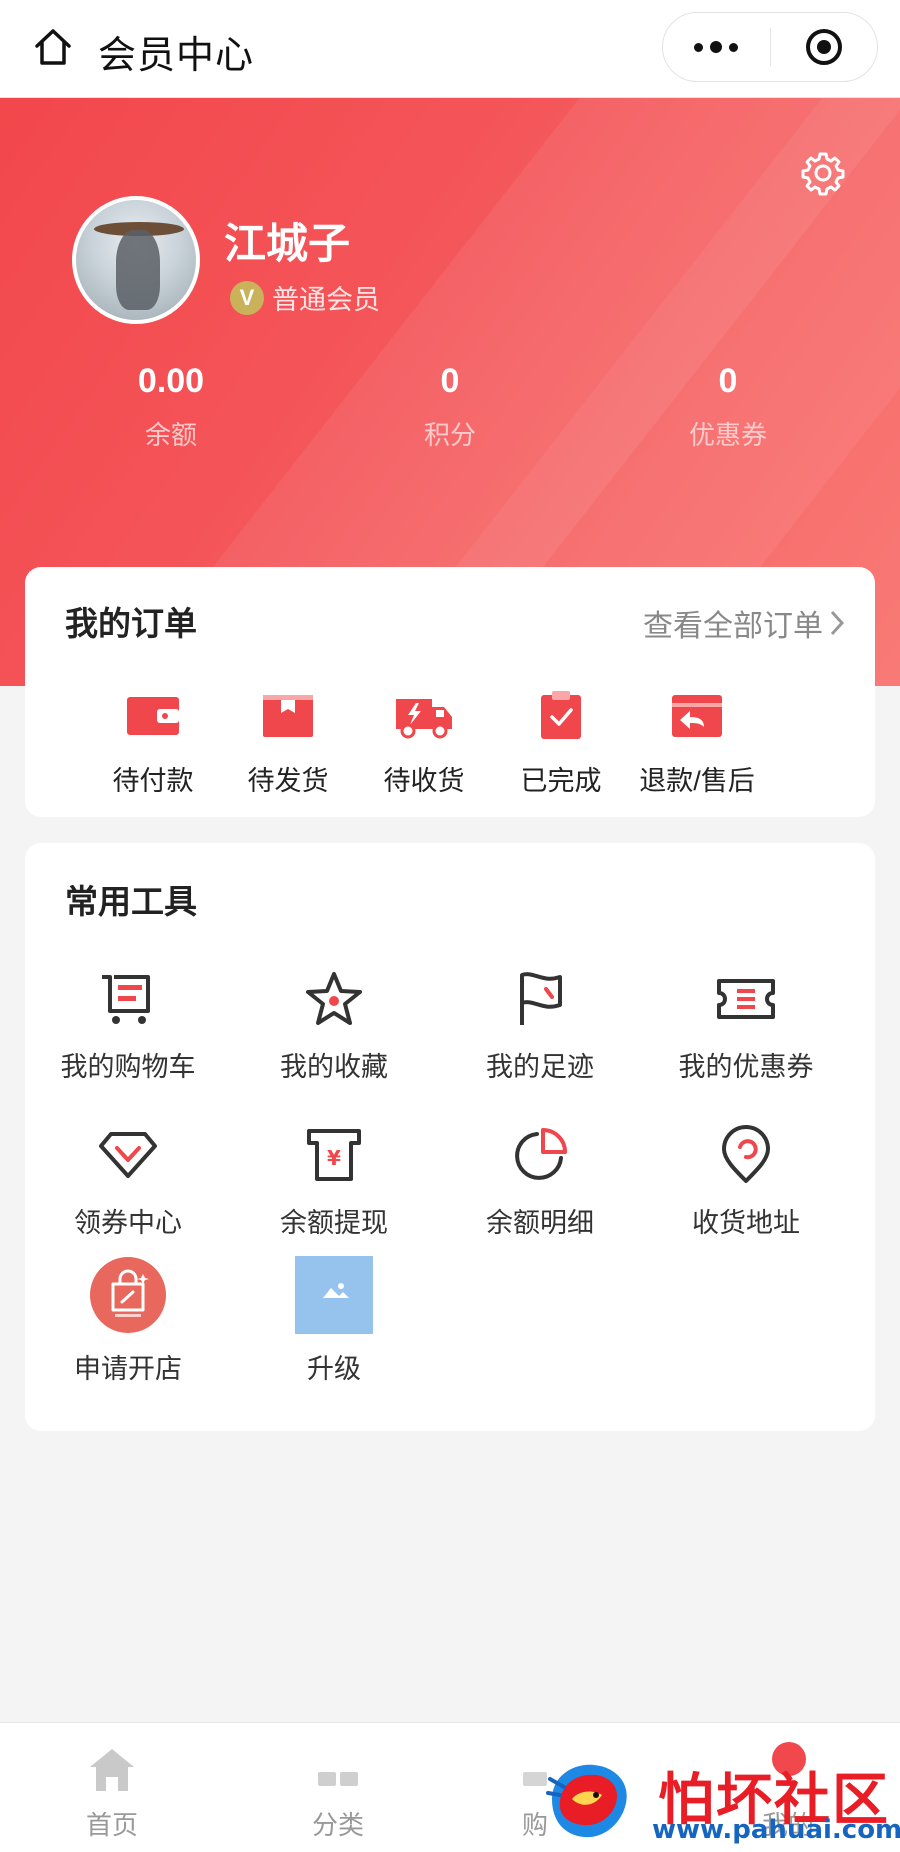 This screenshot has width=900, height=1852. I want to click on home-tab-icon, so click(112, 1770).